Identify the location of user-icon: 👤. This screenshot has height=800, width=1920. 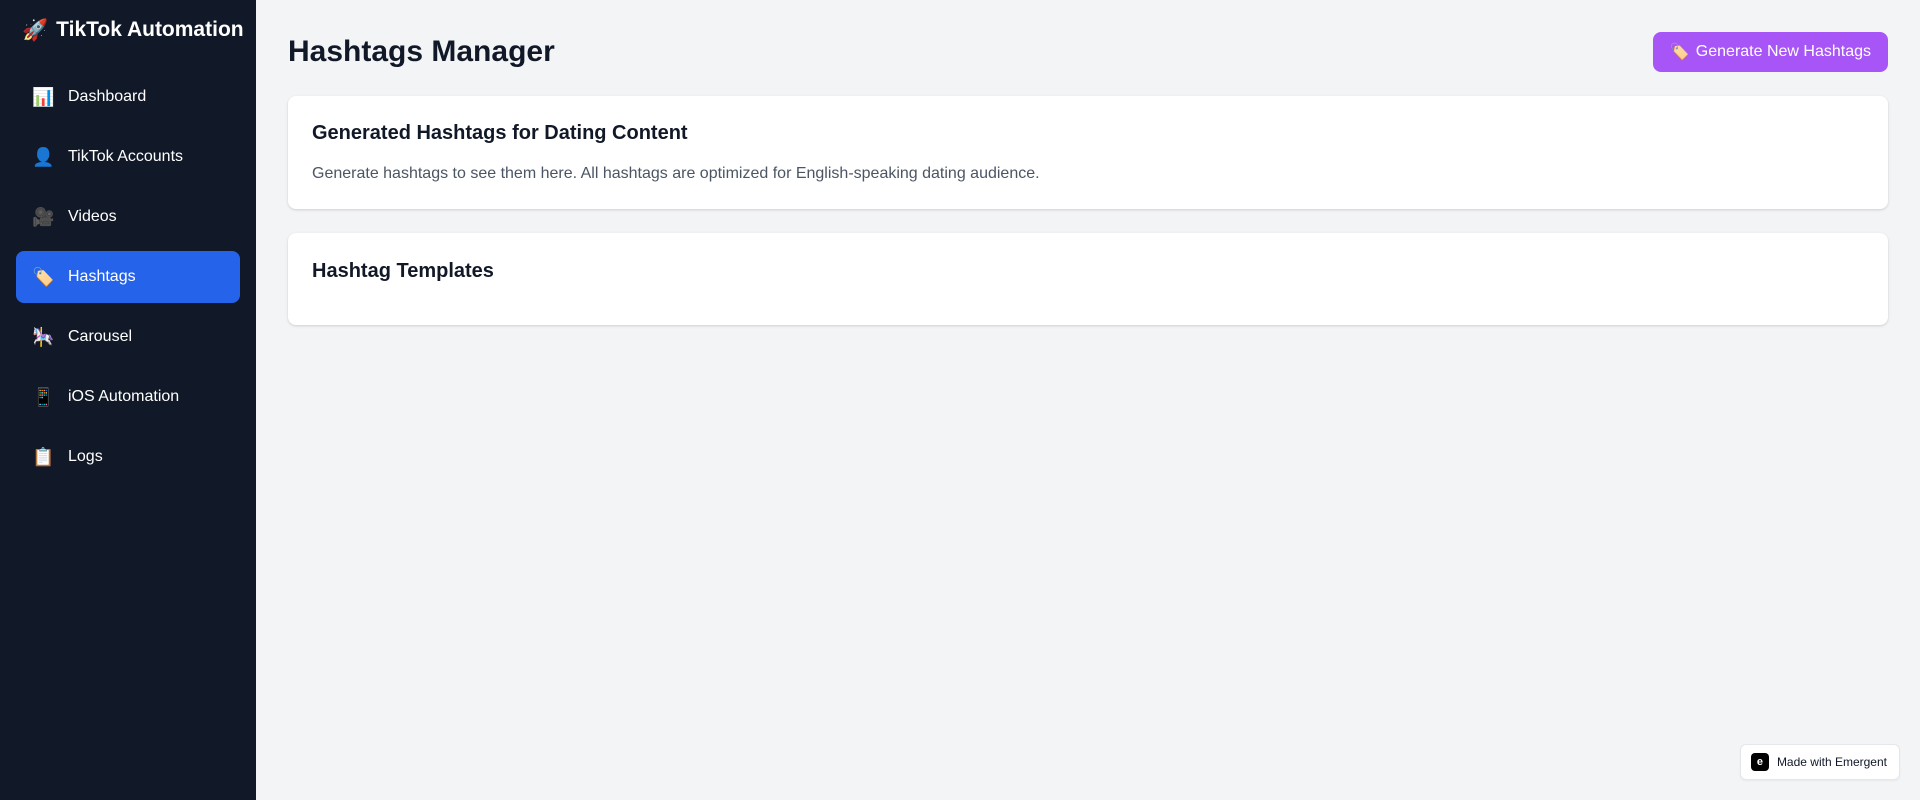
(43, 157).